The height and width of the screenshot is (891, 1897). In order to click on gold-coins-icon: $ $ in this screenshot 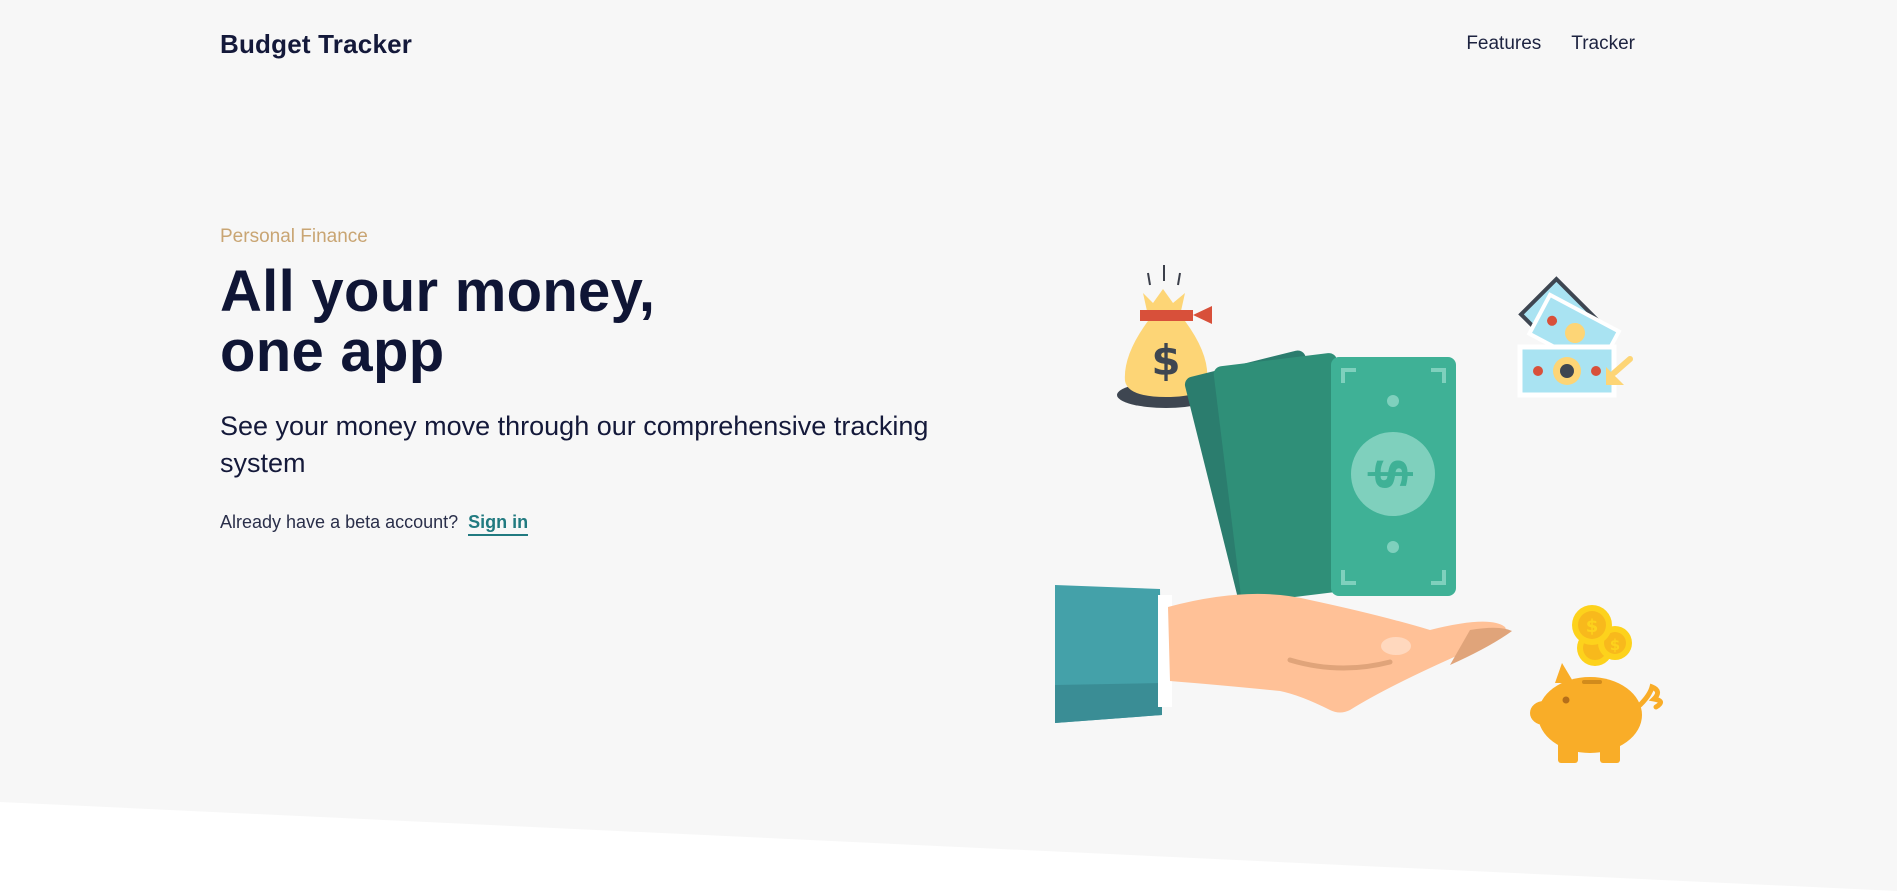, I will do `click(1602, 635)`.